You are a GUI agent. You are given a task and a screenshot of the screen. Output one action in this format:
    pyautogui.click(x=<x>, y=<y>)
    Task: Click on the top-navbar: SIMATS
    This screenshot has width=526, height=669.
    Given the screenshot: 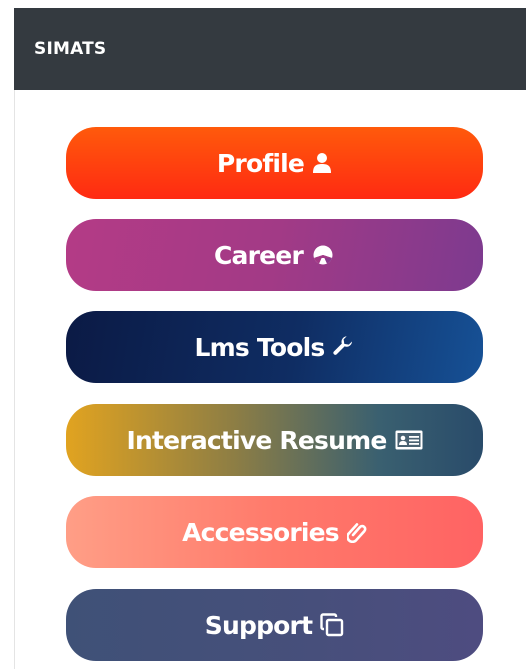 What is the action you would take?
    pyautogui.click(x=270, y=49)
    